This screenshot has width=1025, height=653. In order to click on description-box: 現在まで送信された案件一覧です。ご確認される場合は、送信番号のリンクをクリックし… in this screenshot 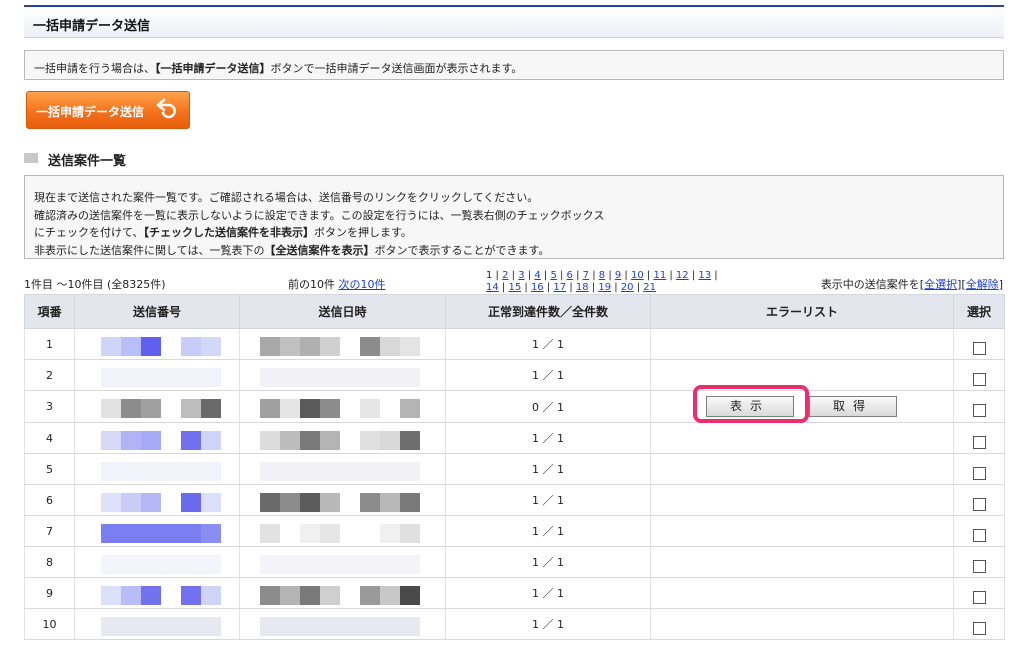, I will do `click(514, 217)`.